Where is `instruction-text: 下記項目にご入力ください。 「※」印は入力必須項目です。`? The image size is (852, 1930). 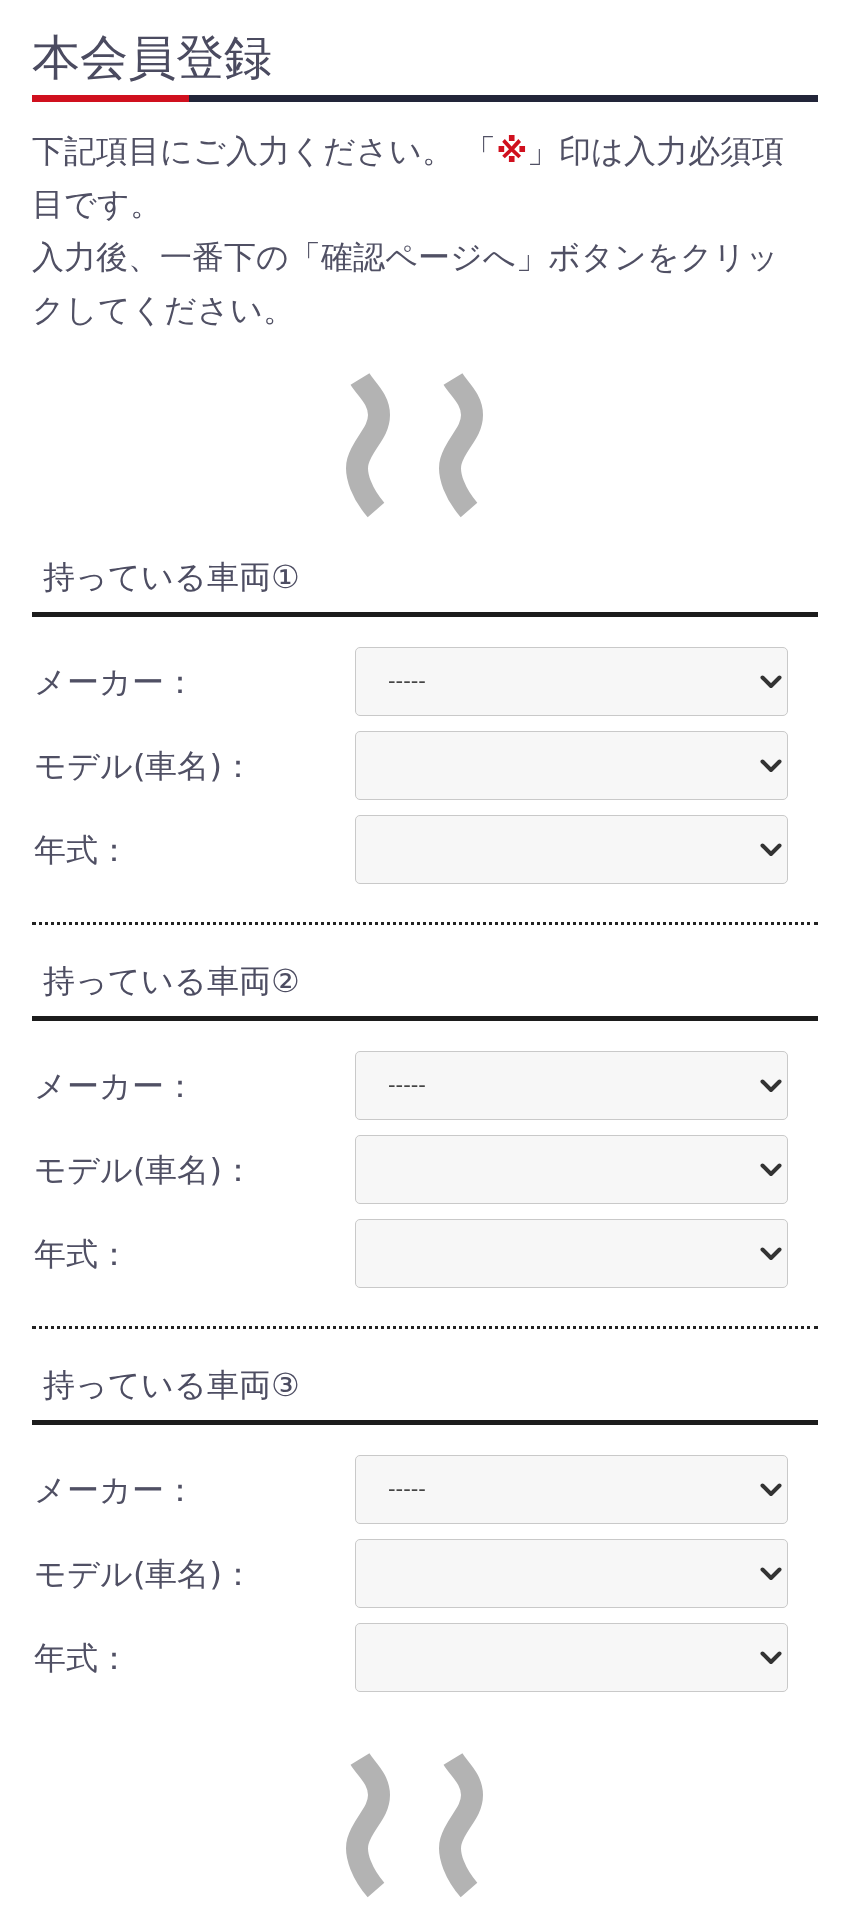
instruction-text: 下記項目にご入力ください。 「※」印は入力必須項目です。 is located at coordinates (409, 178).